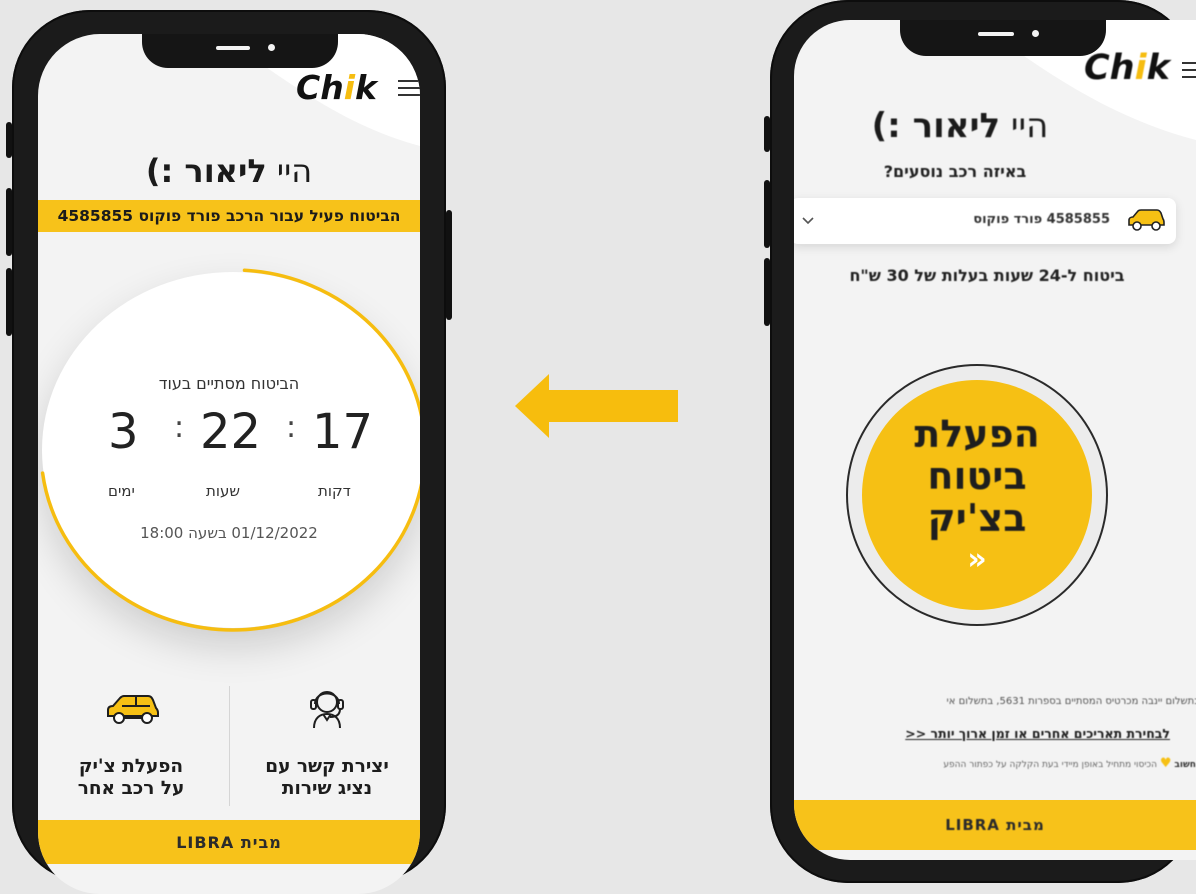 This screenshot has width=1196, height=894. Describe the element at coordinates (977, 518) in the screenshot. I see `cta-line-3: בצ'יק` at that location.